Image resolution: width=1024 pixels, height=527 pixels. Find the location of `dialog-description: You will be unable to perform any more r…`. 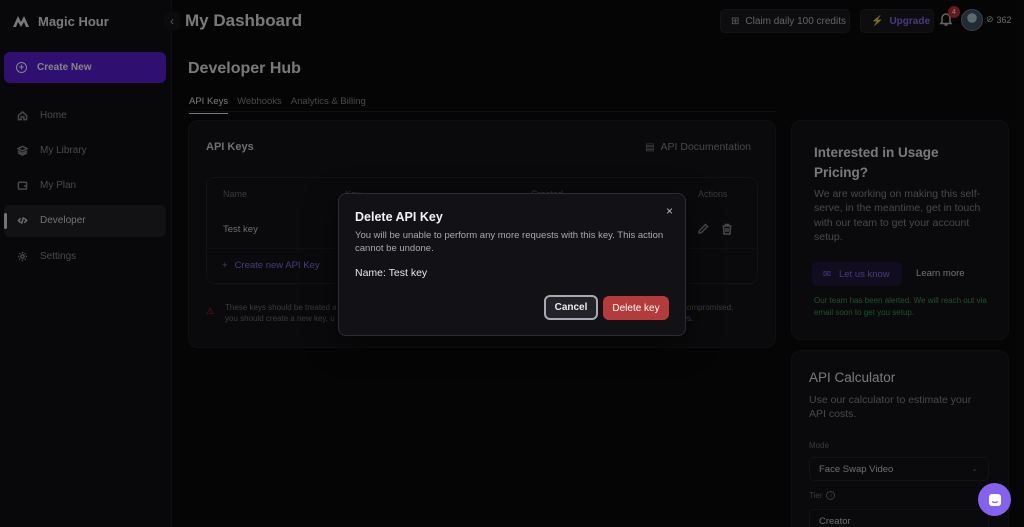

dialog-description: You will be unable to perform any more r… is located at coordinates (509, 242).